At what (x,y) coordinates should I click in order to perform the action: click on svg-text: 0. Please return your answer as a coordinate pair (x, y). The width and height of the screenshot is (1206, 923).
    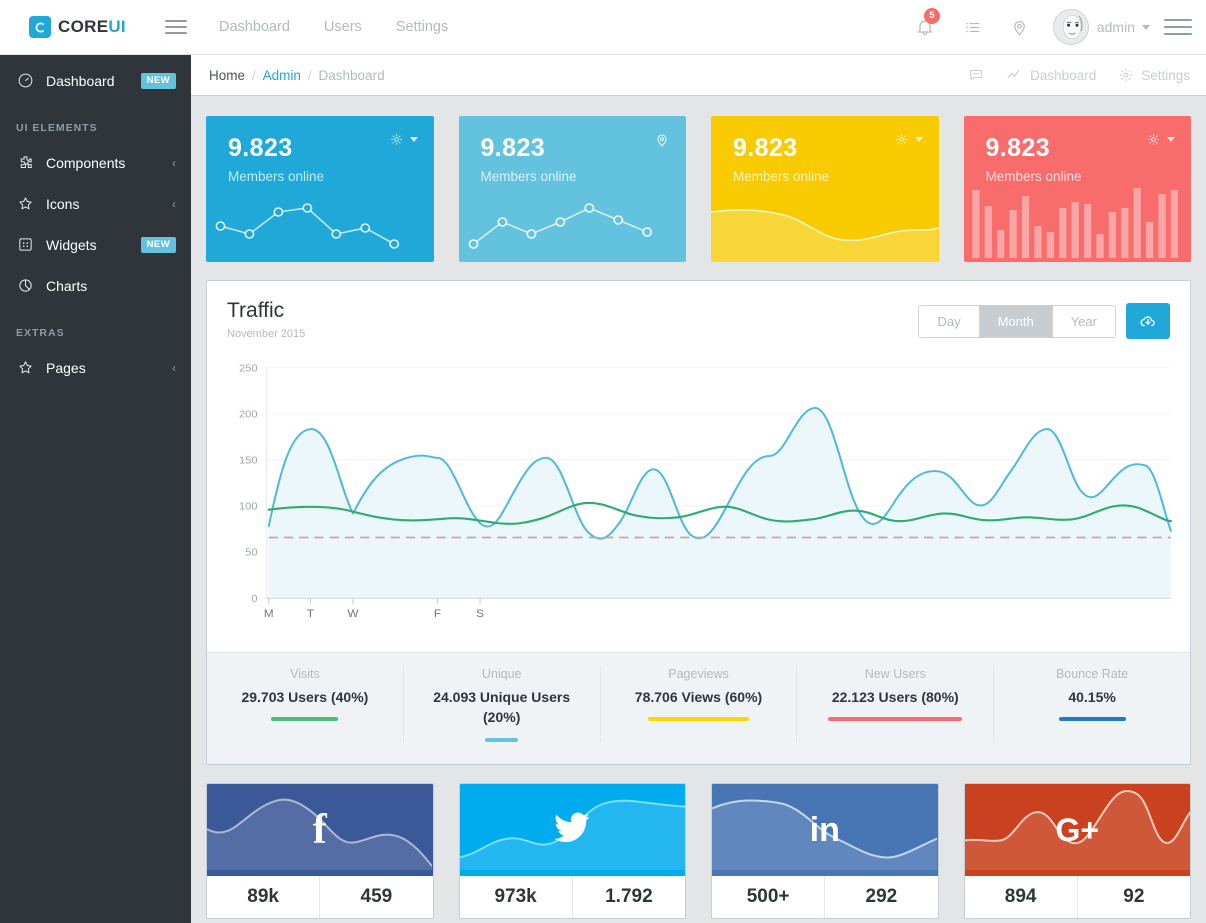
    Looking at the image, I should click on (254, 599).